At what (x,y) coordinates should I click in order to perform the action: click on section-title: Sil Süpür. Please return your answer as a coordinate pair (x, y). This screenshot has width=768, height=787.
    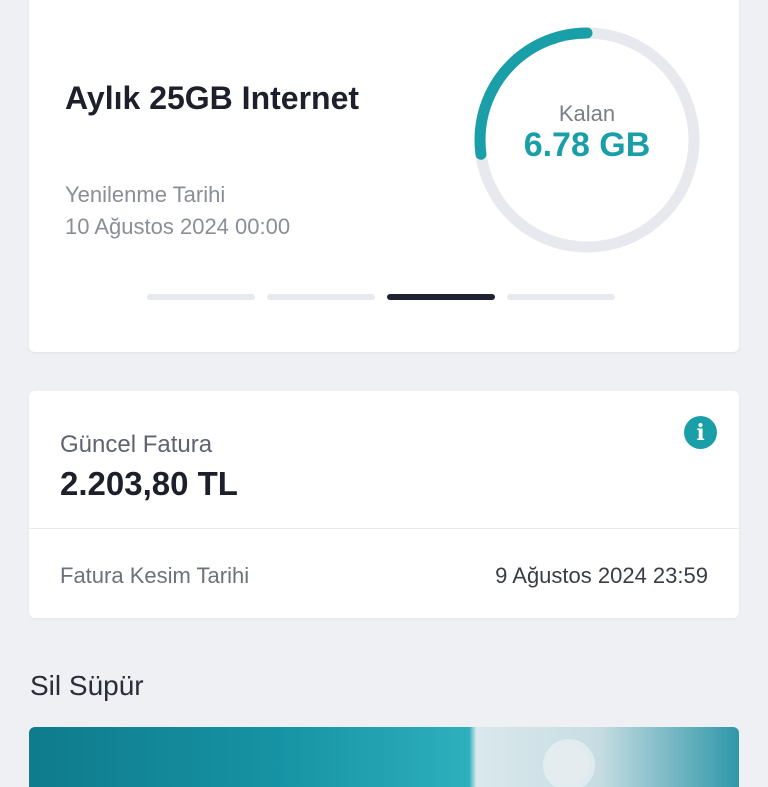
    Looking at the image, I should click on (87, 685).